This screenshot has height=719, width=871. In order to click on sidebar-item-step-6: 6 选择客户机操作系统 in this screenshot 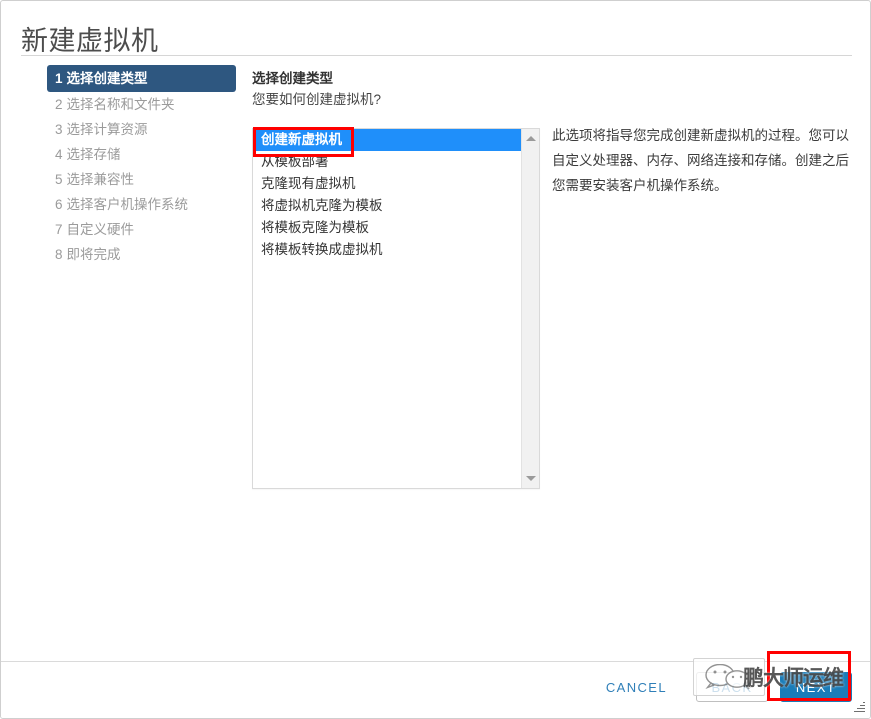, I will do `click(141, 204)`.